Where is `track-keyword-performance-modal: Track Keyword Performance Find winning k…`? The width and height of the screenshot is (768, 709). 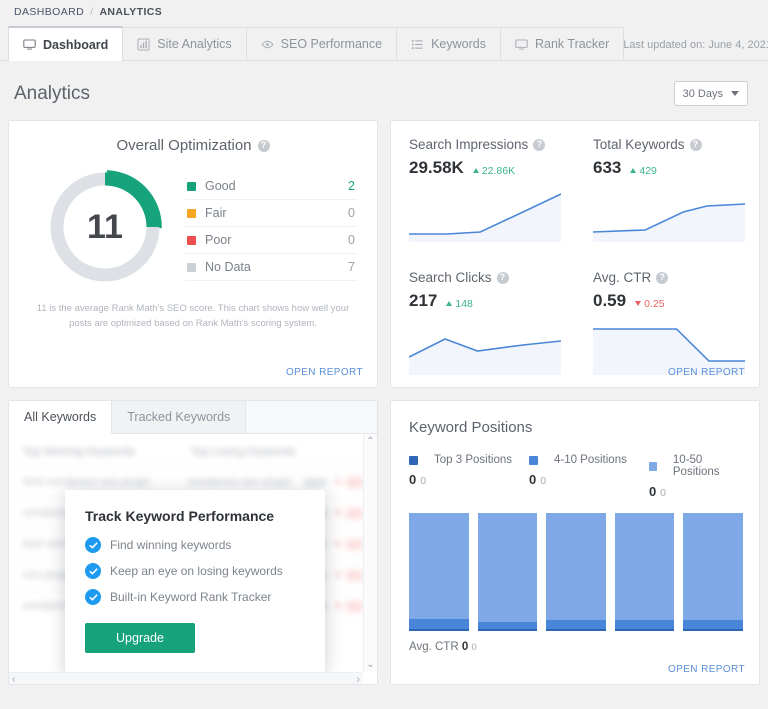 track-keyword-performance-modal: Track Keyword Performance Find winning k… is located at coordinates (195, 581).